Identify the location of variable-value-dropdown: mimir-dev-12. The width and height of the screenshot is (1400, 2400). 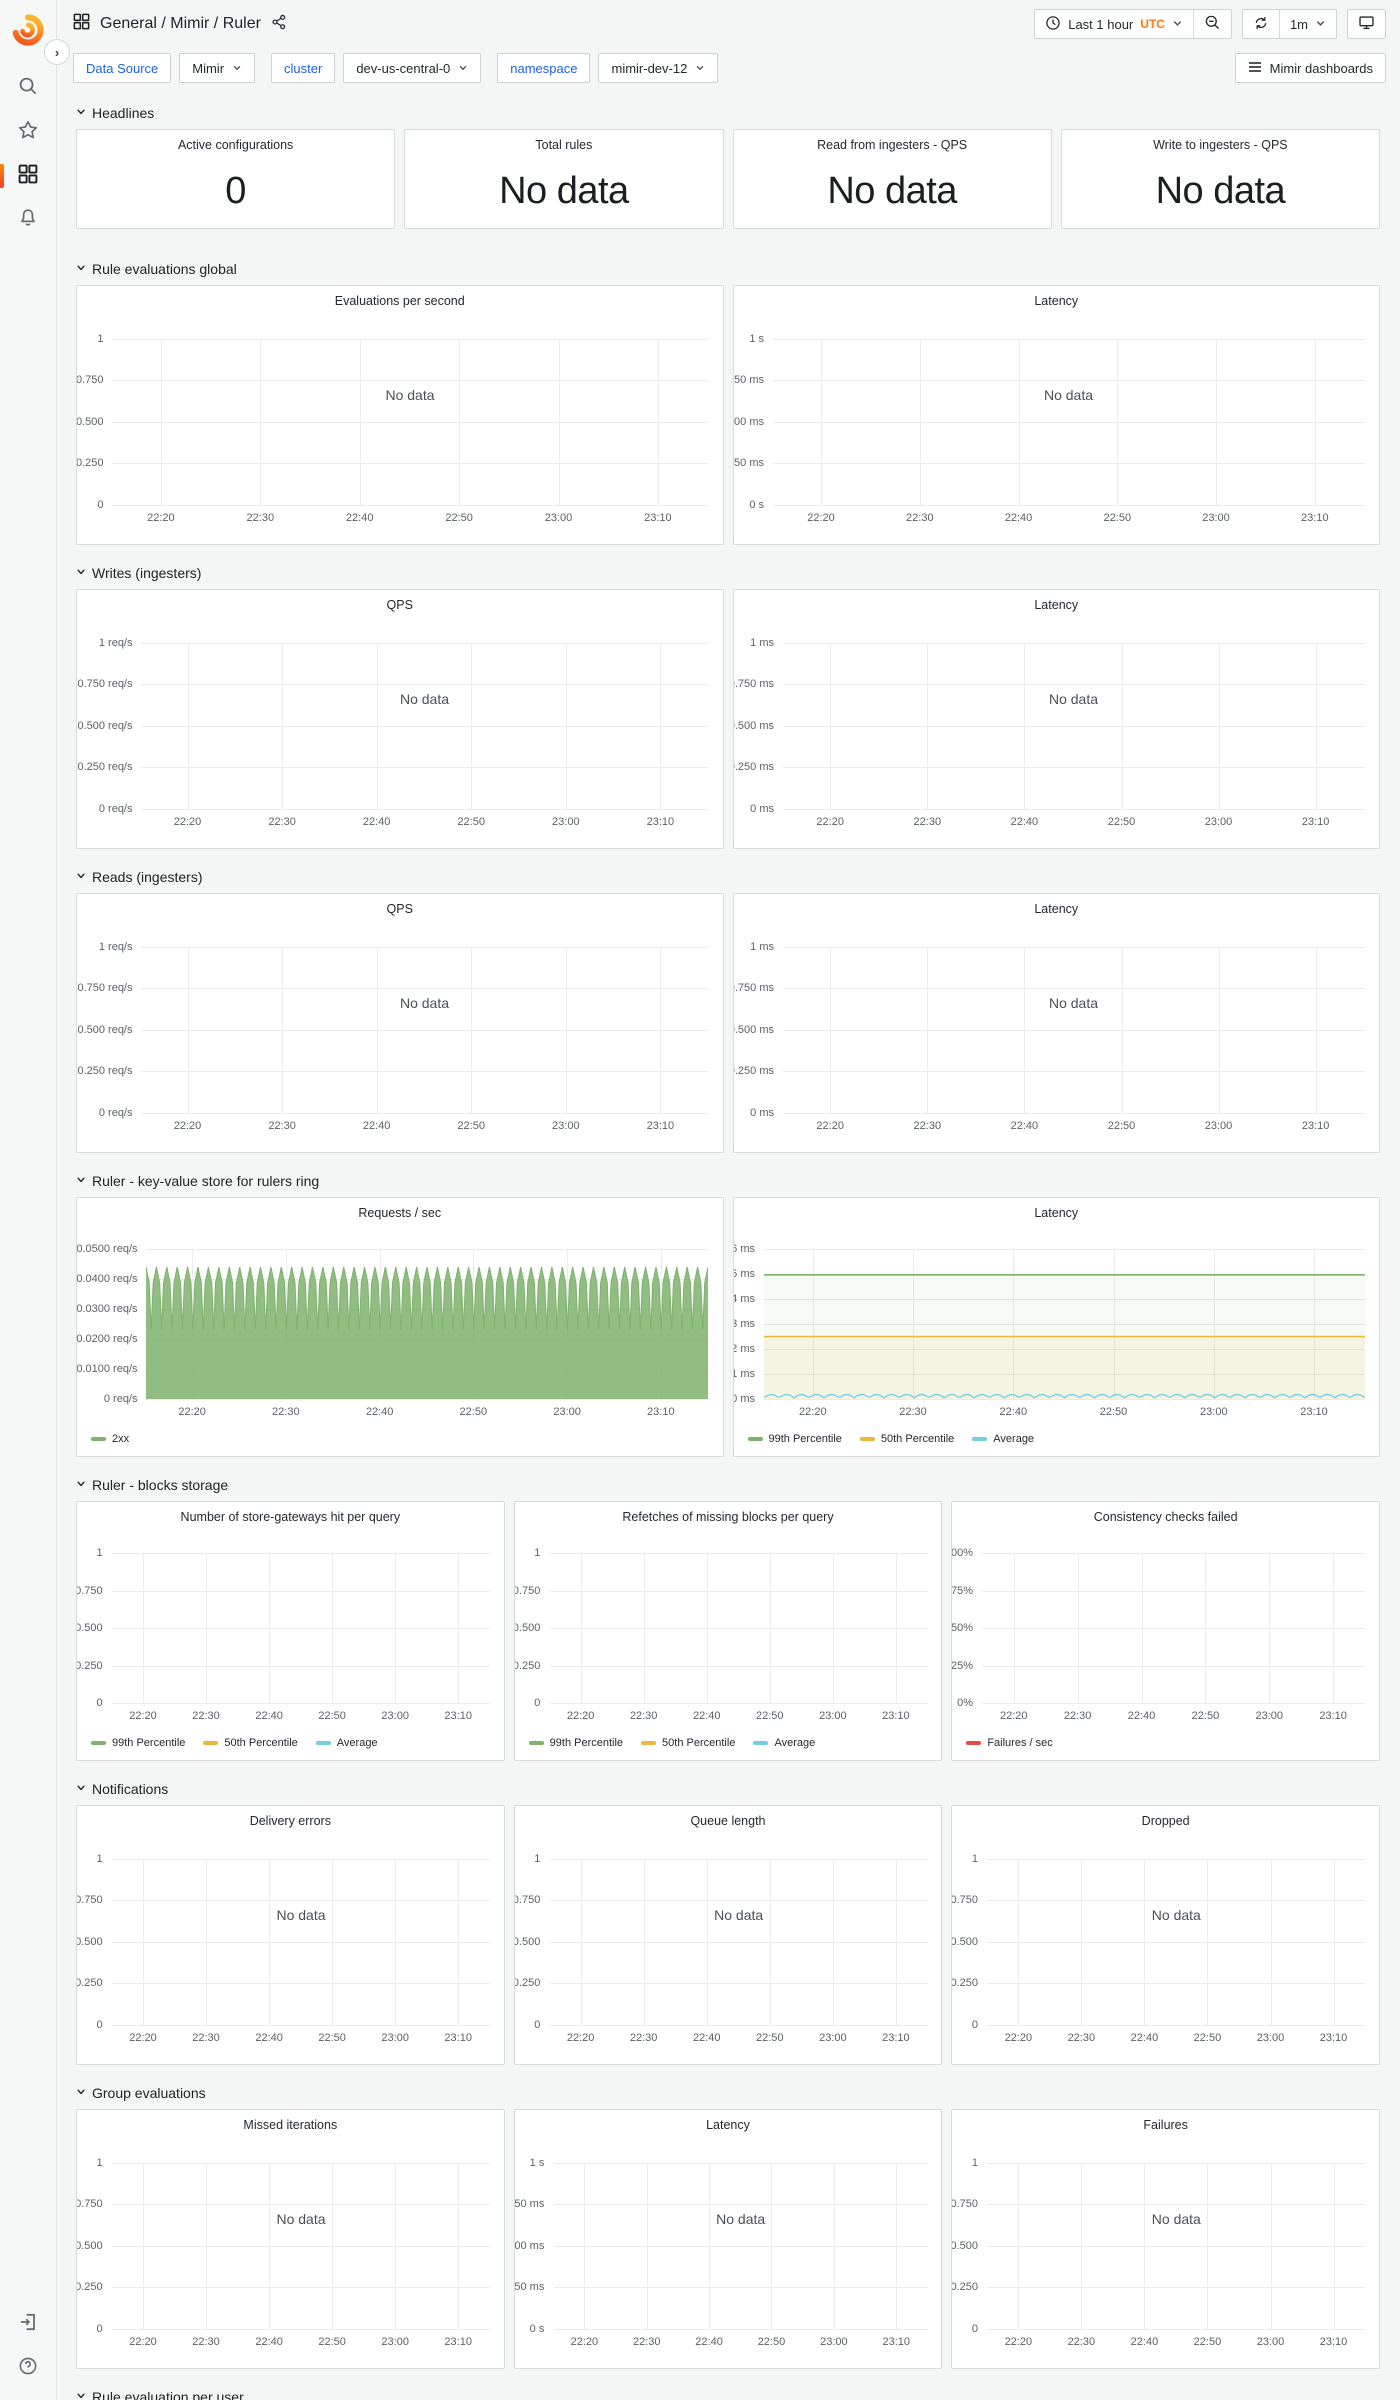
(658, 68).